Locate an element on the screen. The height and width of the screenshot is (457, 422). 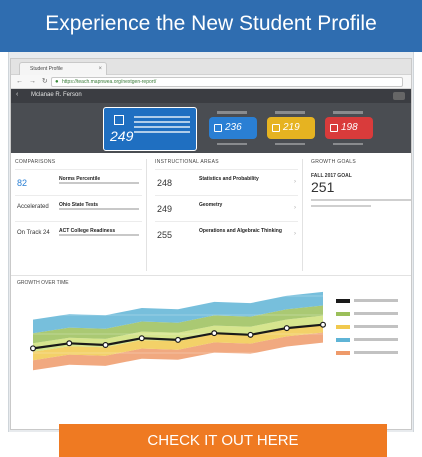
panel-title: COMPARISONS is located at coordinates (35, 162).